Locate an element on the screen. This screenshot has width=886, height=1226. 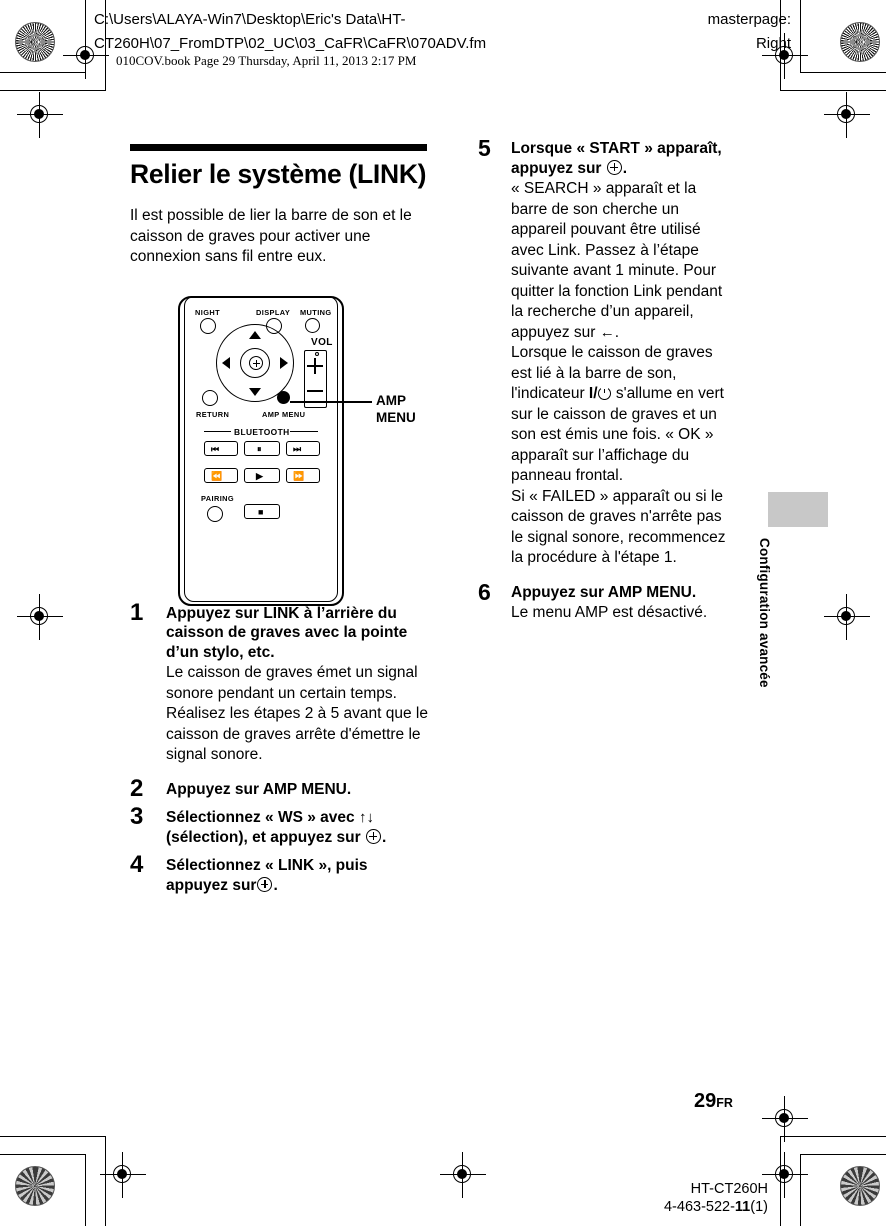
power-indicator-prefix: I/ is located at coordinates (593, 393).